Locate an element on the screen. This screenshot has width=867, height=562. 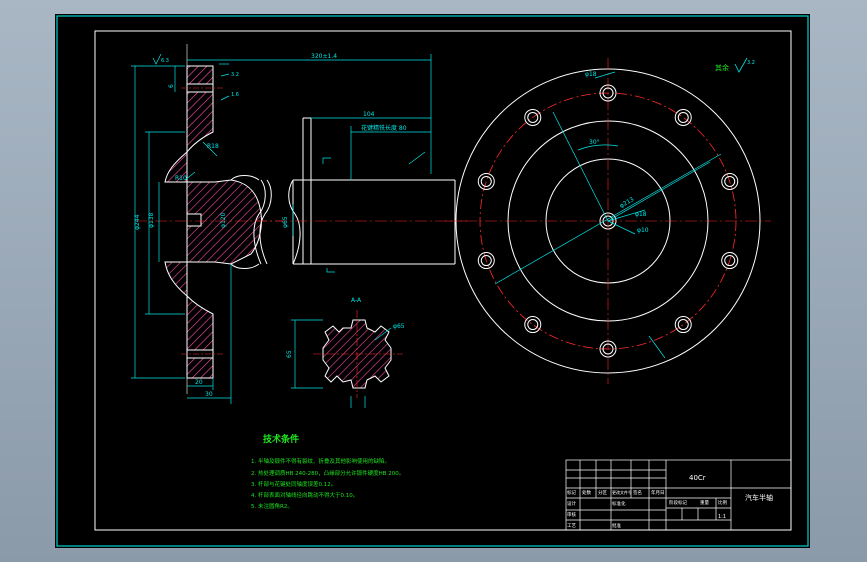
roughness-symbol is located at coordinates (741, 65).